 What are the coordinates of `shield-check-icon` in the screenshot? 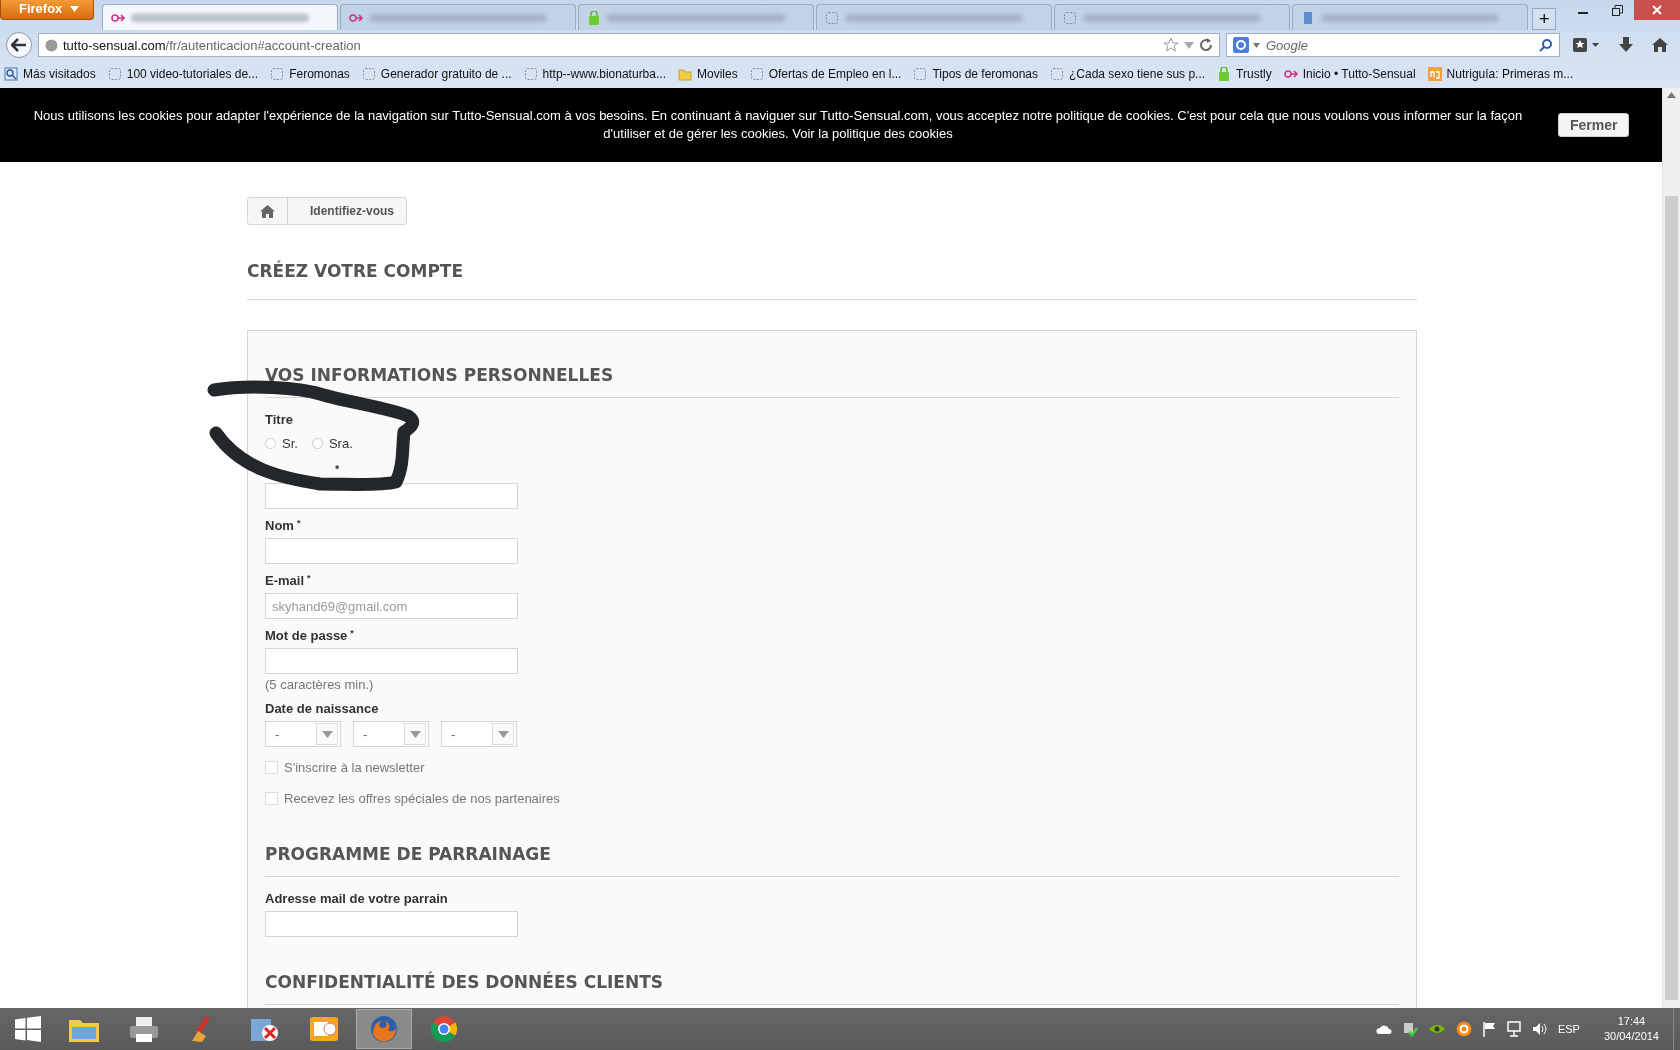 It's located at (1409, 1029).